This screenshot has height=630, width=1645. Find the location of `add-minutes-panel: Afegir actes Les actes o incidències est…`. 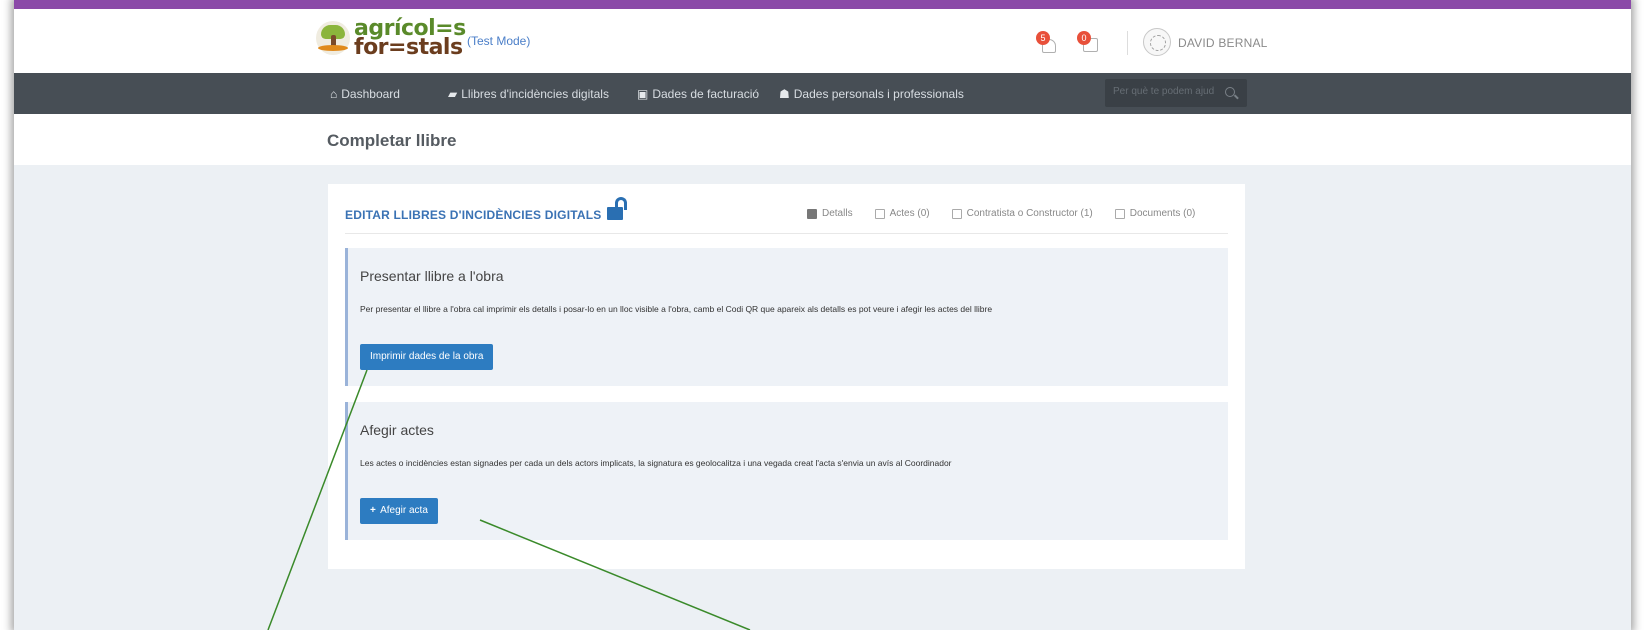

add-minutes-panel: Afegir actes Les actes o incidències est… is located at coordinates (786, 471).